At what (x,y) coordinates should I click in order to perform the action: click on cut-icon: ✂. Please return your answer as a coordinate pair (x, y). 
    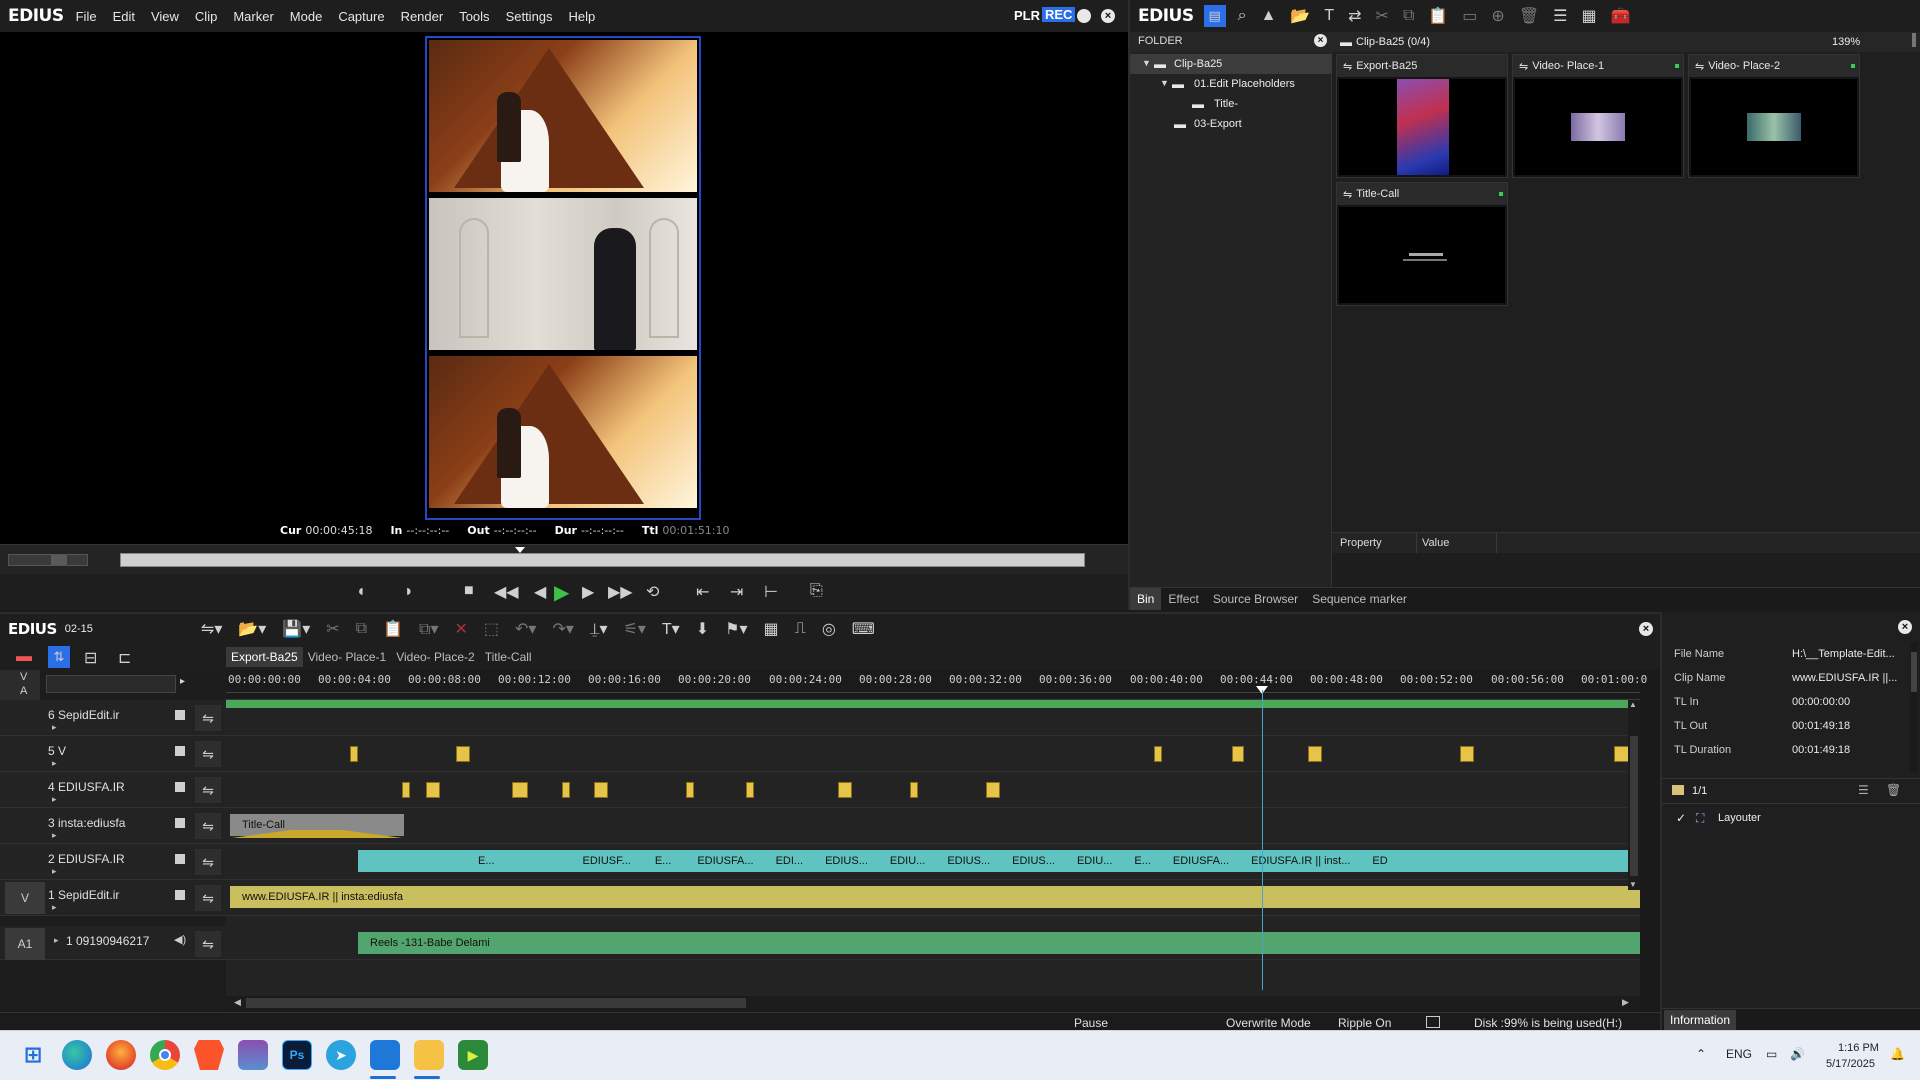
    Looking at the image, I should click on (1382, 16).